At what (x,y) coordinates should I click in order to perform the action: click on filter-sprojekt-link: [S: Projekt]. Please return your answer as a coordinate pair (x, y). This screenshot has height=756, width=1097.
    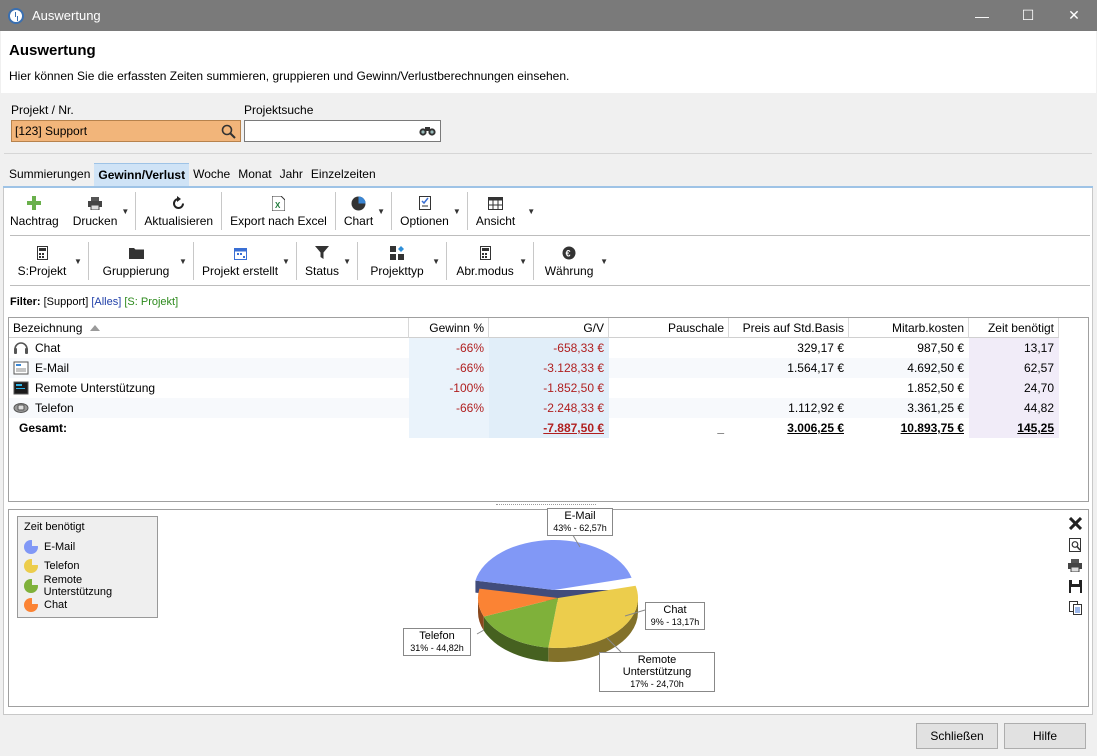
    Looking at the image, I should click on (151, 302).